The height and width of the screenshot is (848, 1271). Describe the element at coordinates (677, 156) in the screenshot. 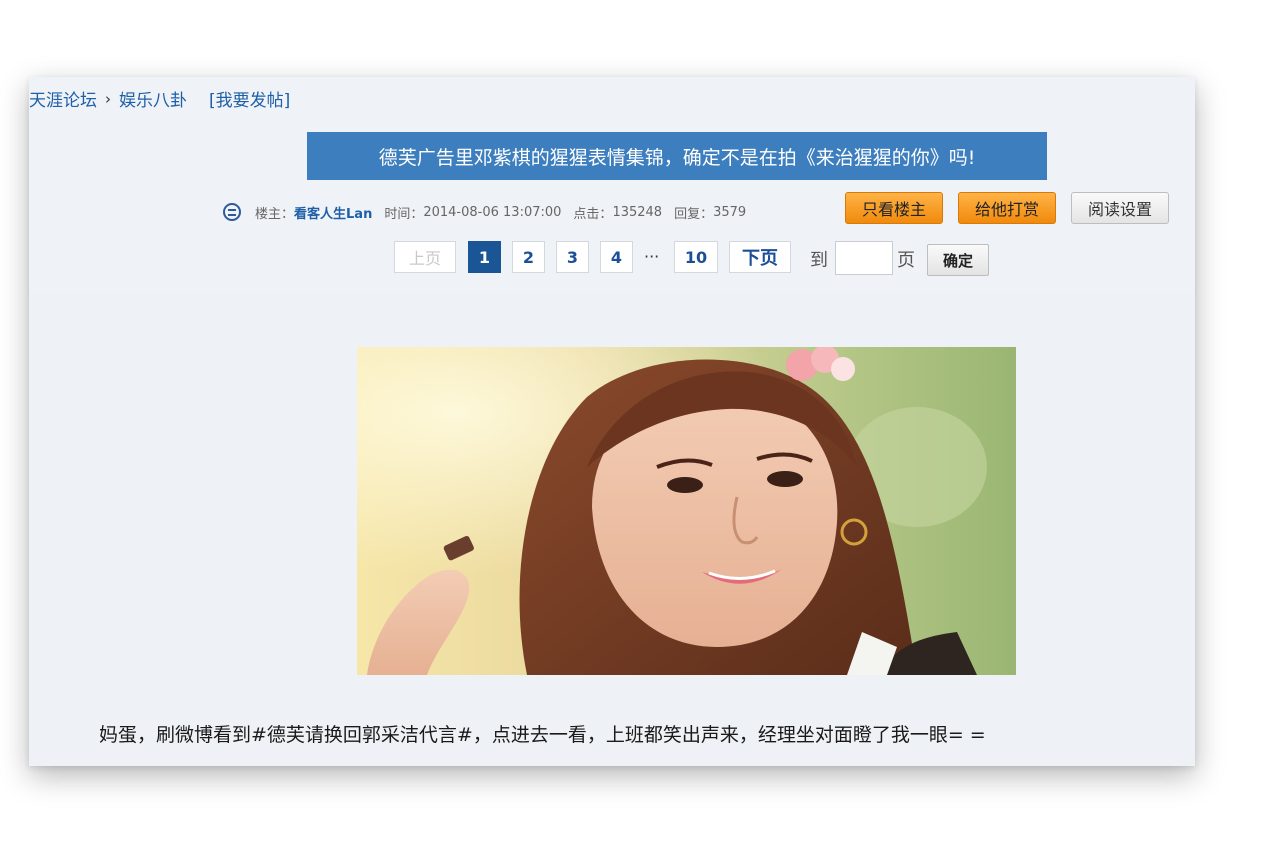

I see `post-title: 德芙广告里邓紫棋的猩猩表情集锦，确定不是在拍《来治猩猩的你》吗!` at that location.